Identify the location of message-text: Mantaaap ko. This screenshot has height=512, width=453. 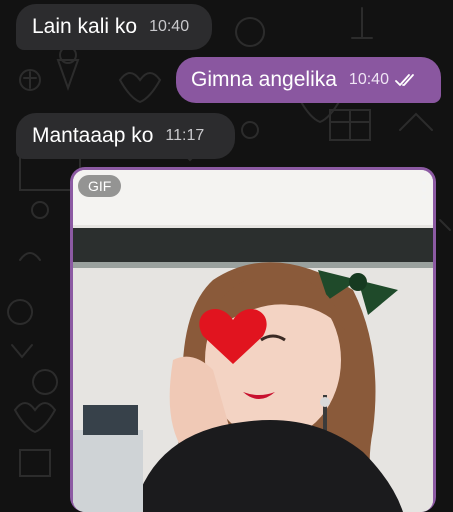
(93, 135).